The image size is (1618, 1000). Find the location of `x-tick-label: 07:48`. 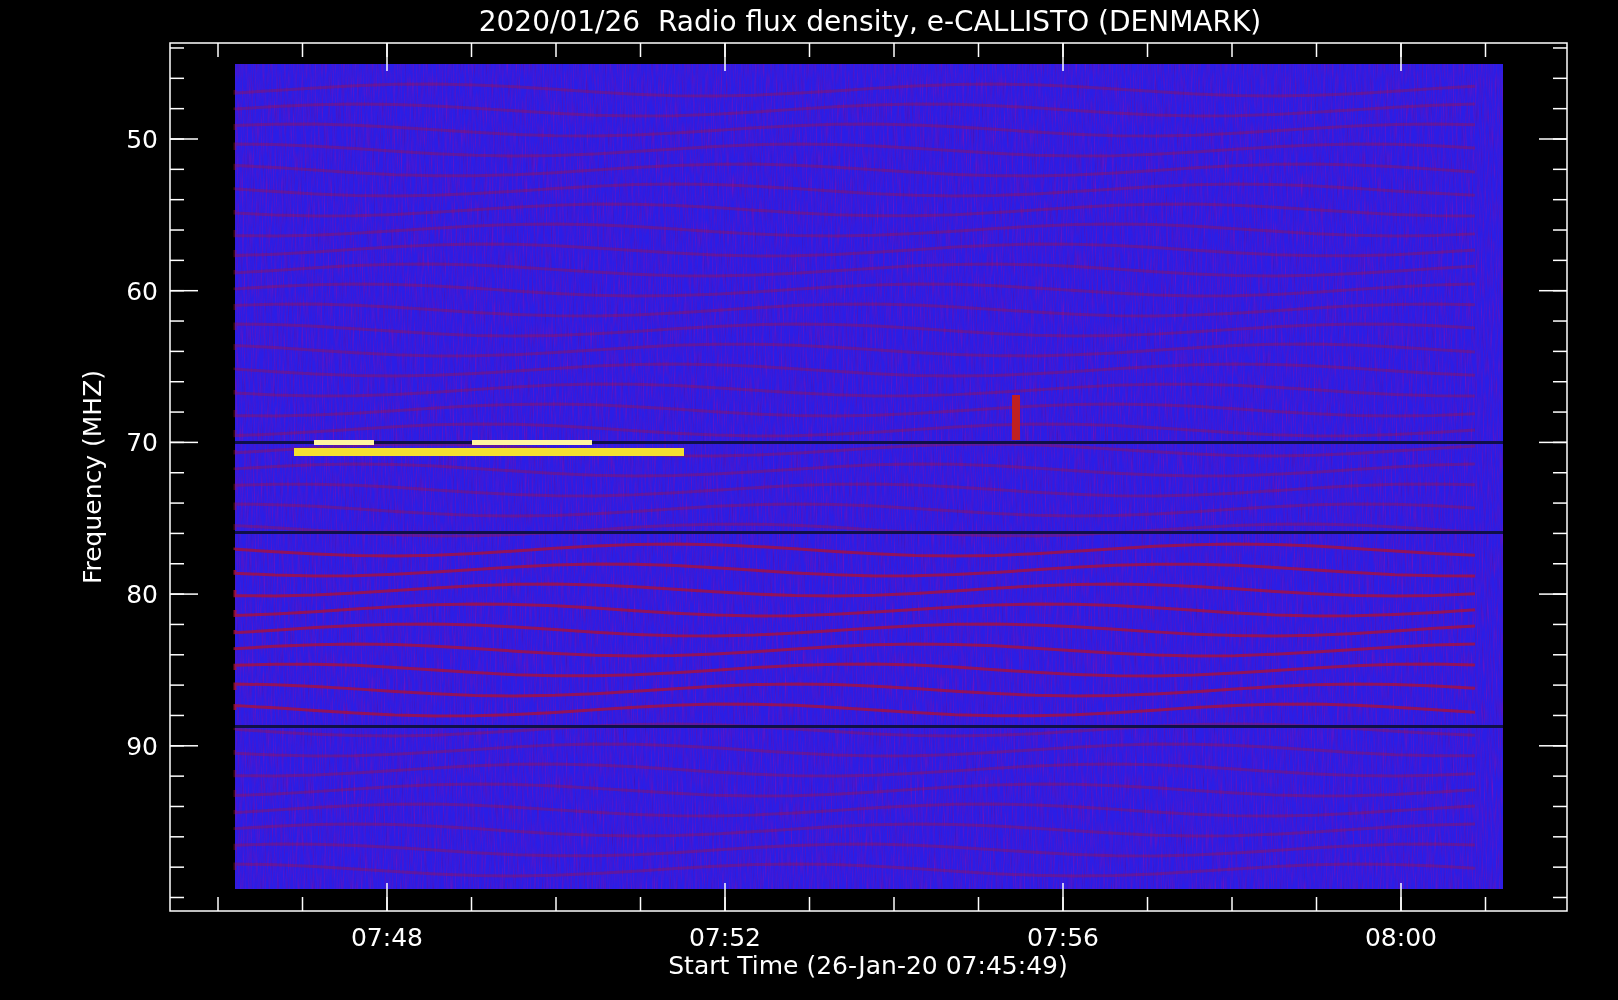

x-tick-label: 07:48 is located at coordinates (387, 937).